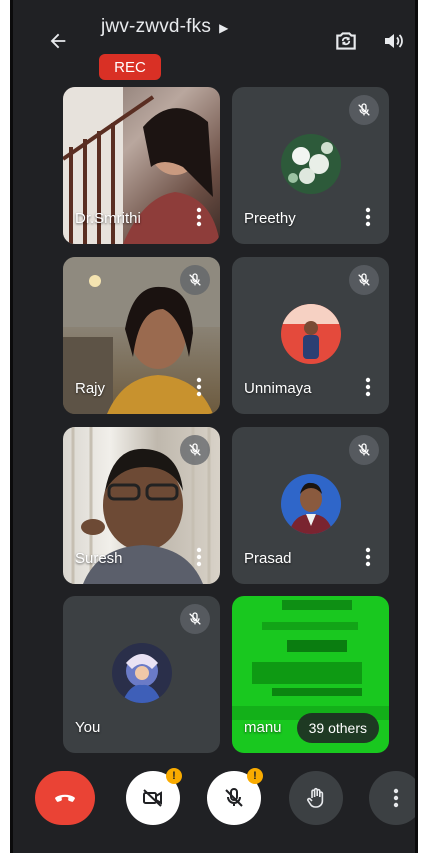 The height and width of the screenshot is (853, 428). I want to click on camera-off-icon, so click(152, 798).